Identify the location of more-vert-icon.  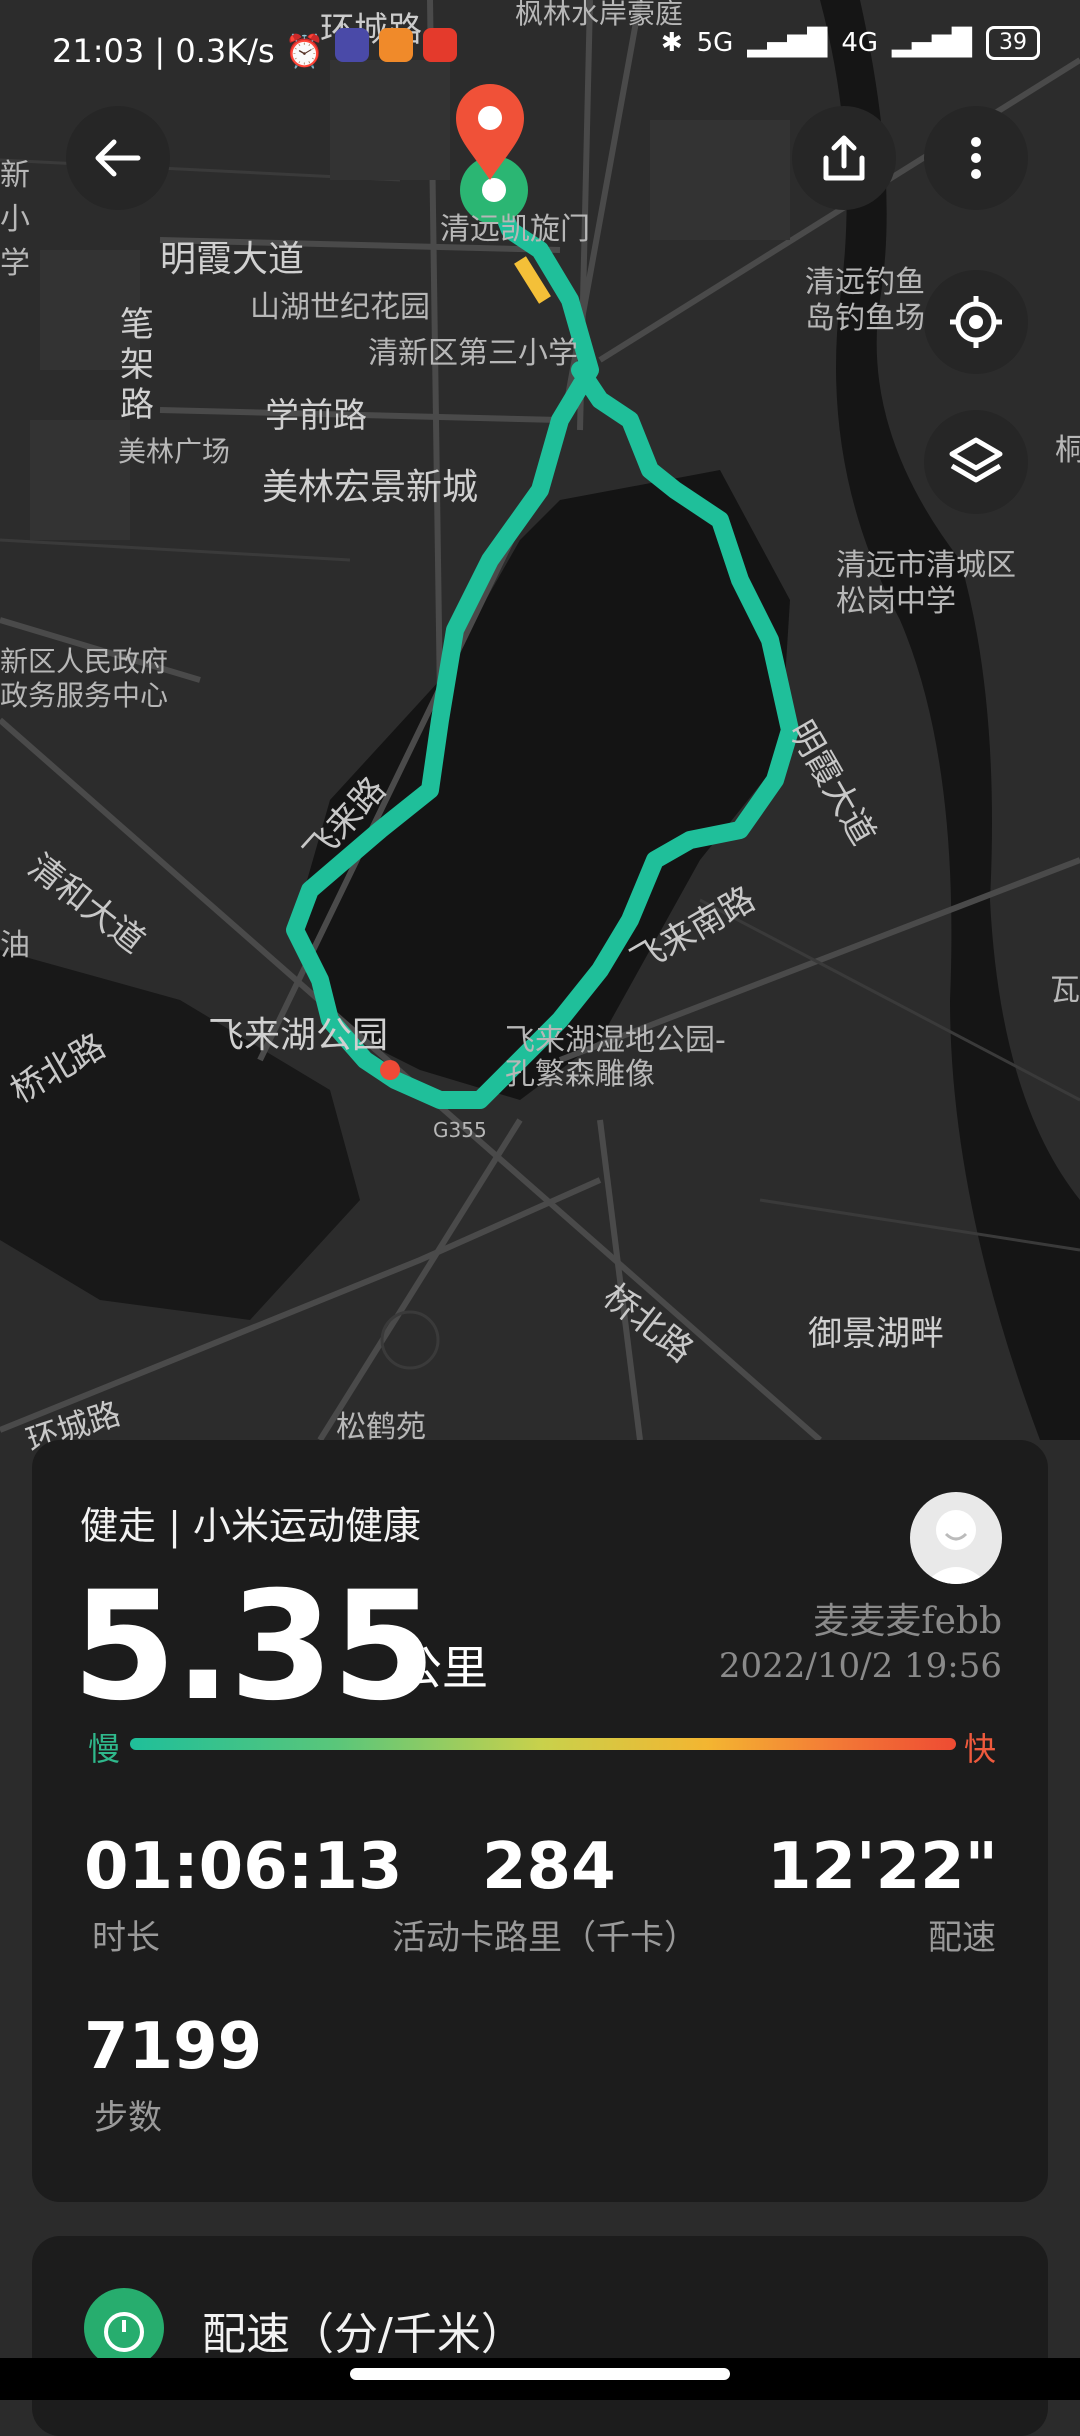
(976, 158).